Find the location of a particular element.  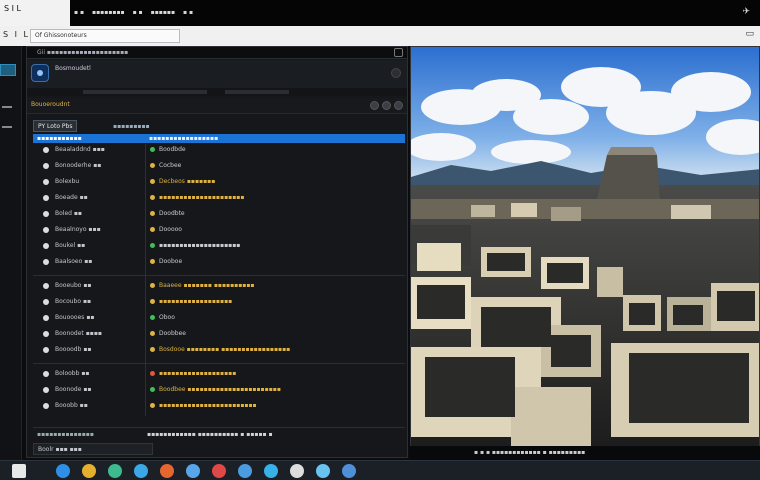

address-bar: S I L Of Ghissonoteurs ▭ is located at coordinates (380, 36).